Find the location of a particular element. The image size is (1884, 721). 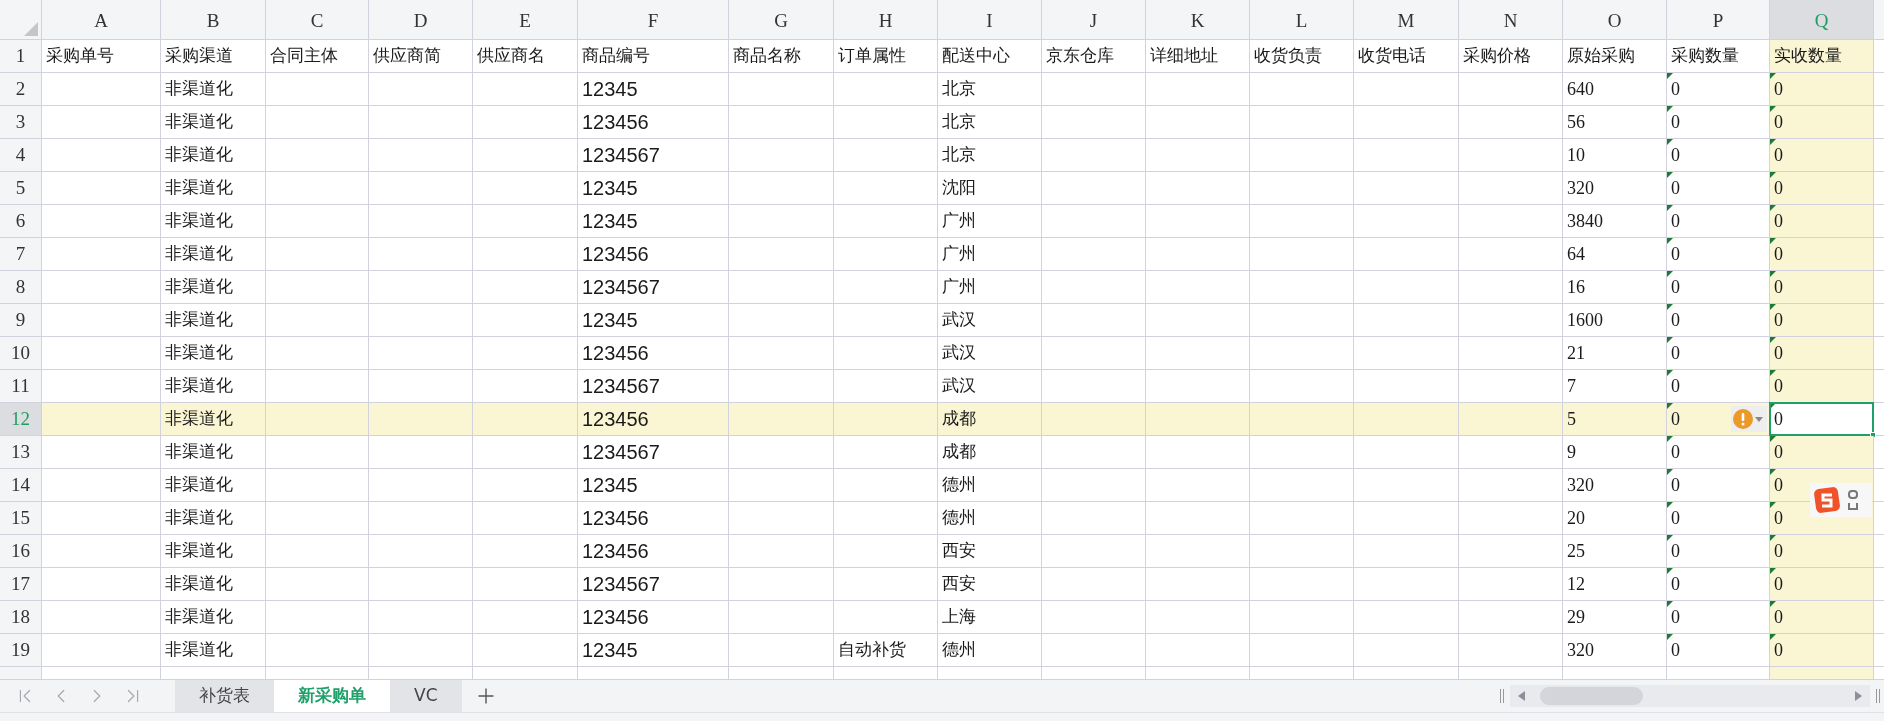

table-cell: 实收数量 is located at coordinates (1822, 56).